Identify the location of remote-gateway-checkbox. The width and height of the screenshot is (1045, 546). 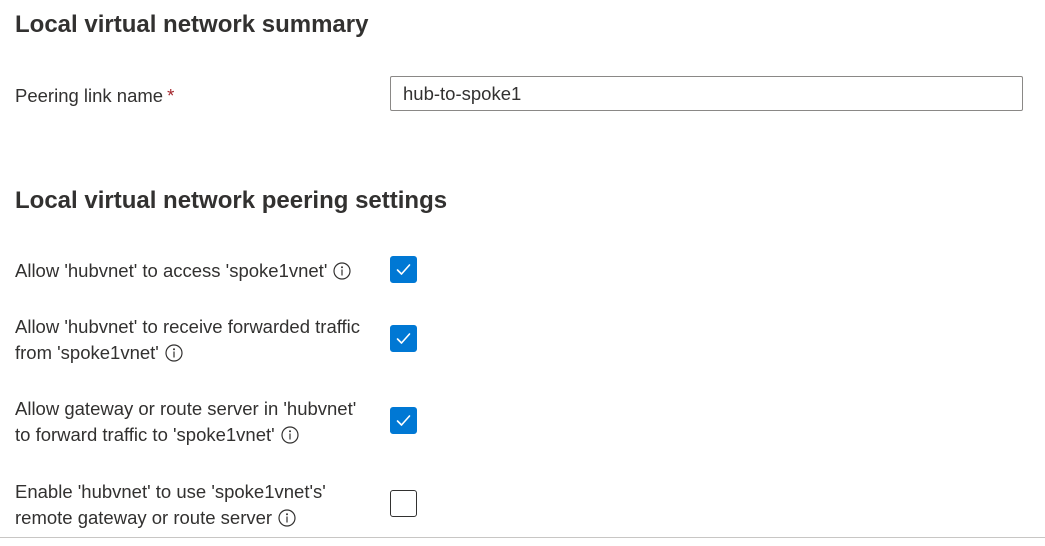
(403, 503).